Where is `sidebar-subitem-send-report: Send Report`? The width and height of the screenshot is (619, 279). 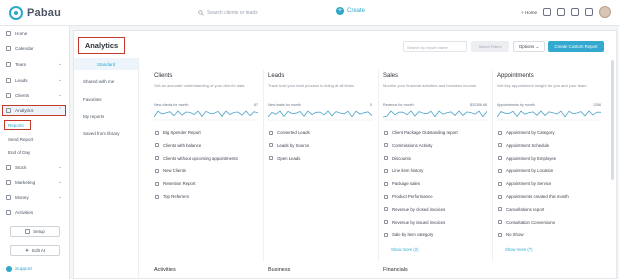
sidebar-subitem-send-report: Send Report is located at coordinates (20, 139).